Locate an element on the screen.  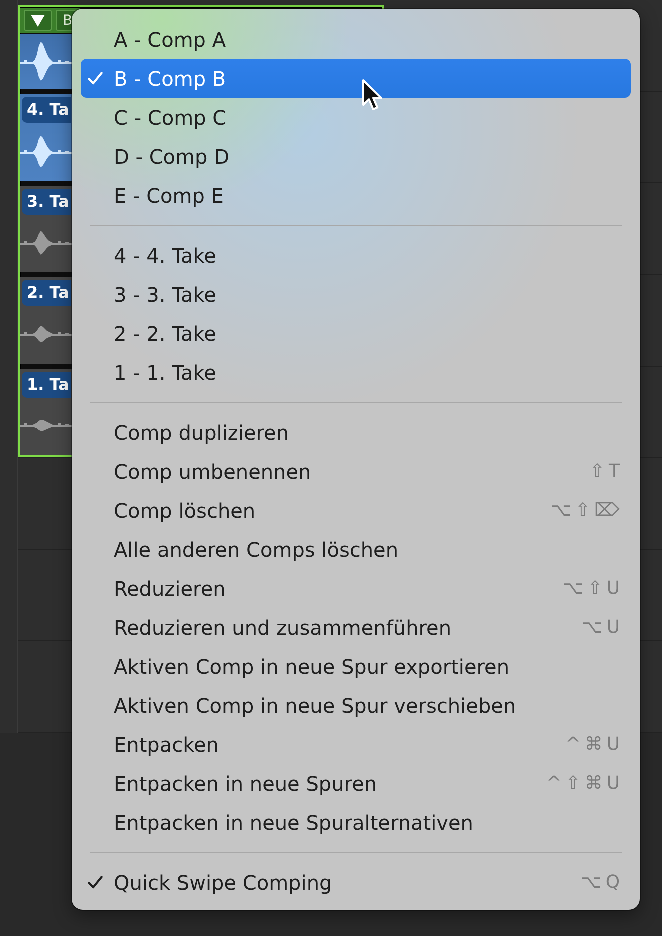
menu-item: 2 - 2. Take is located at coordinates (356, 333).